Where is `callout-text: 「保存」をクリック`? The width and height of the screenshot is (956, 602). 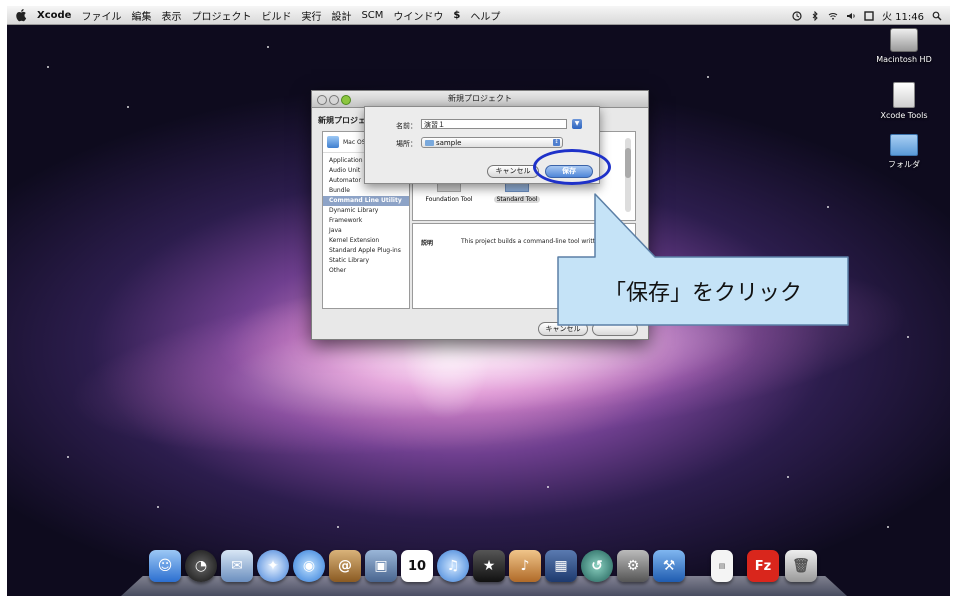 callout-text: 「保存」をクリック is located at coordinates (702, 293).